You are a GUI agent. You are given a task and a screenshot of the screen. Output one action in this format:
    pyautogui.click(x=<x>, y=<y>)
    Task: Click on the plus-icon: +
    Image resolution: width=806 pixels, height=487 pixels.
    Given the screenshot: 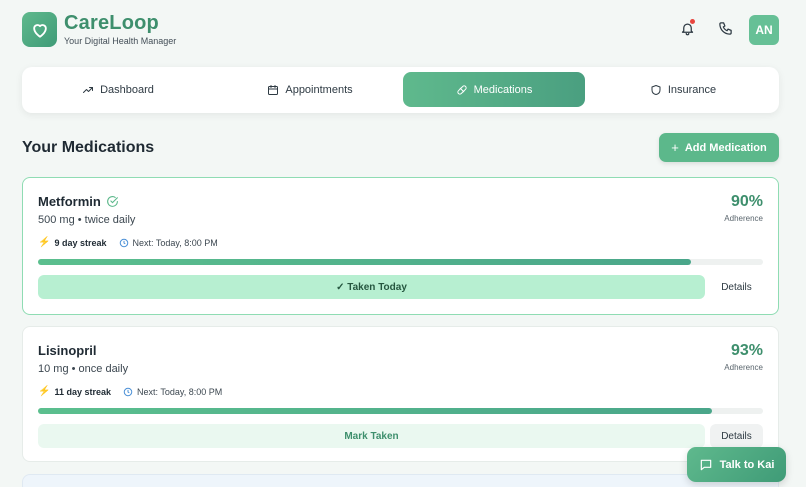 What is the action you would take?
    pyautogui.click(x=675, y=147)
    